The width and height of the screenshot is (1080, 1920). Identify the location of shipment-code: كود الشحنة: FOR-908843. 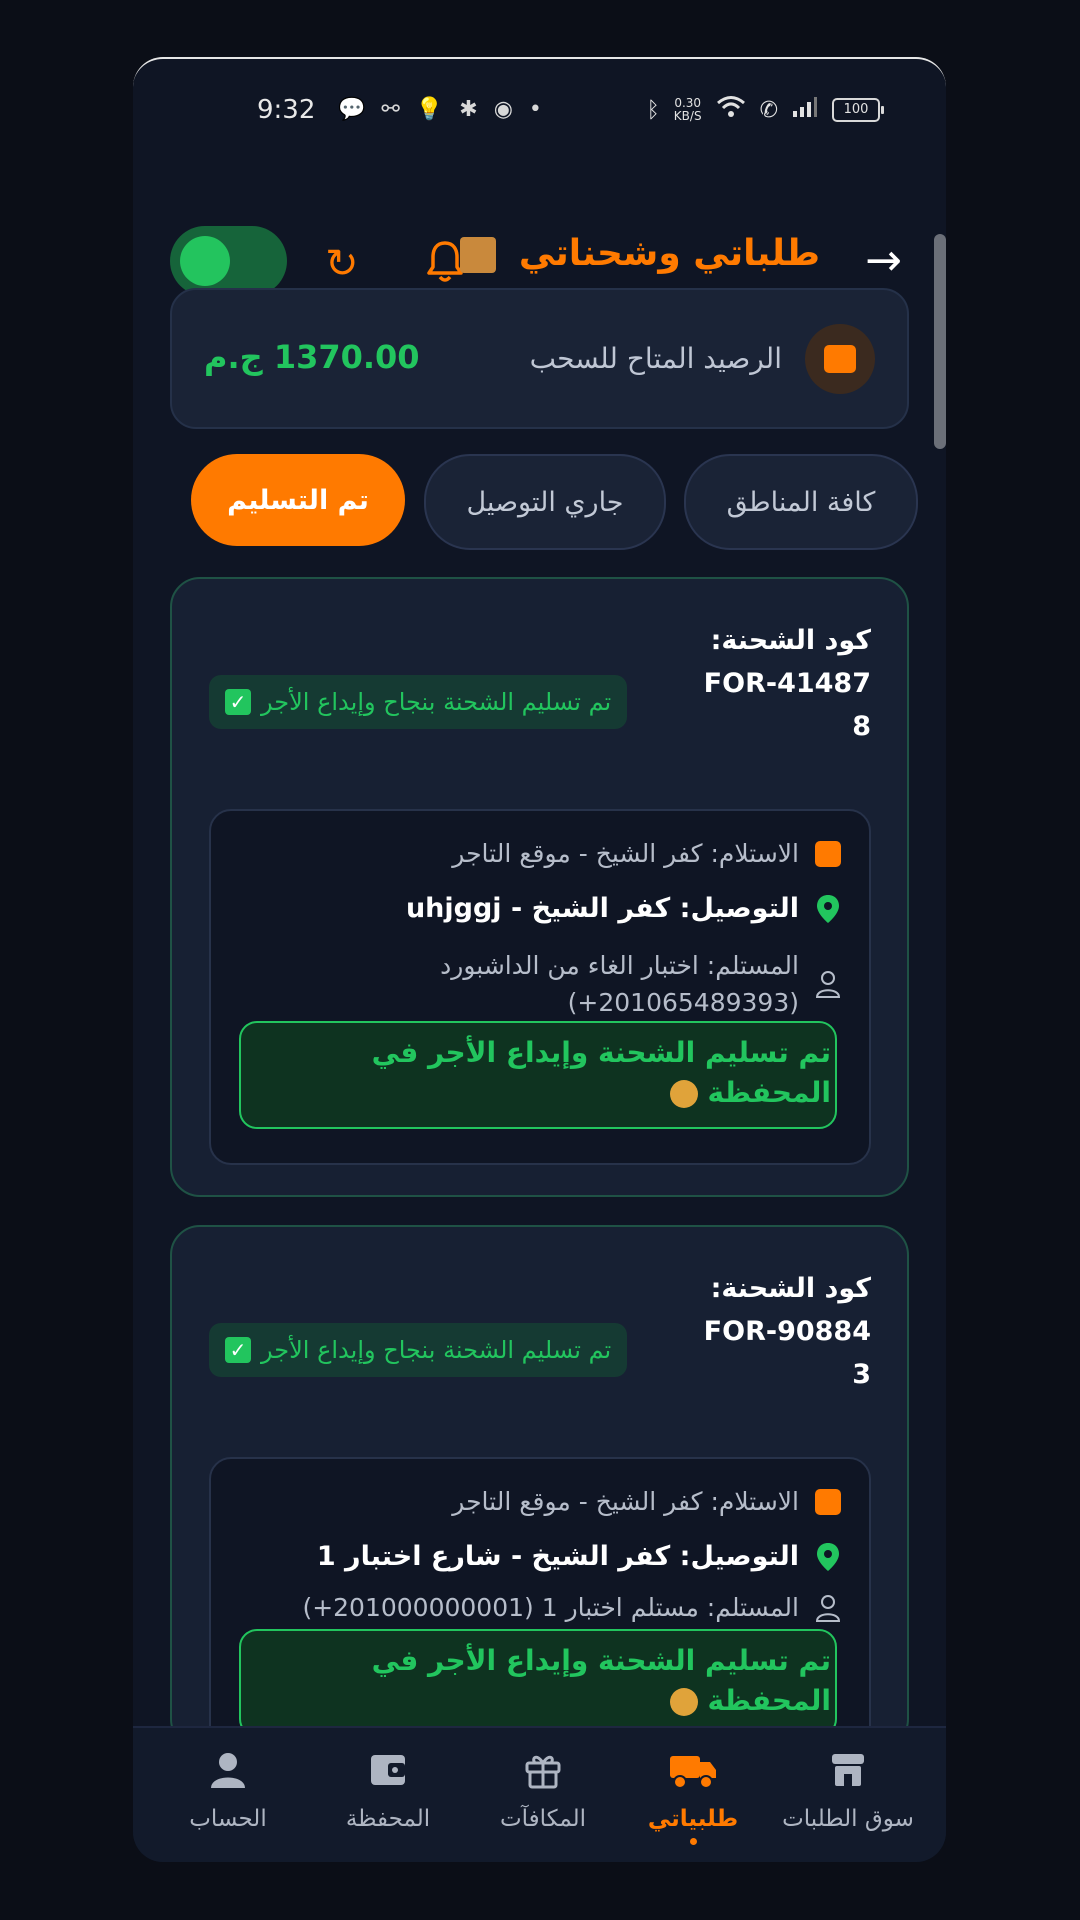
(781, 1331).